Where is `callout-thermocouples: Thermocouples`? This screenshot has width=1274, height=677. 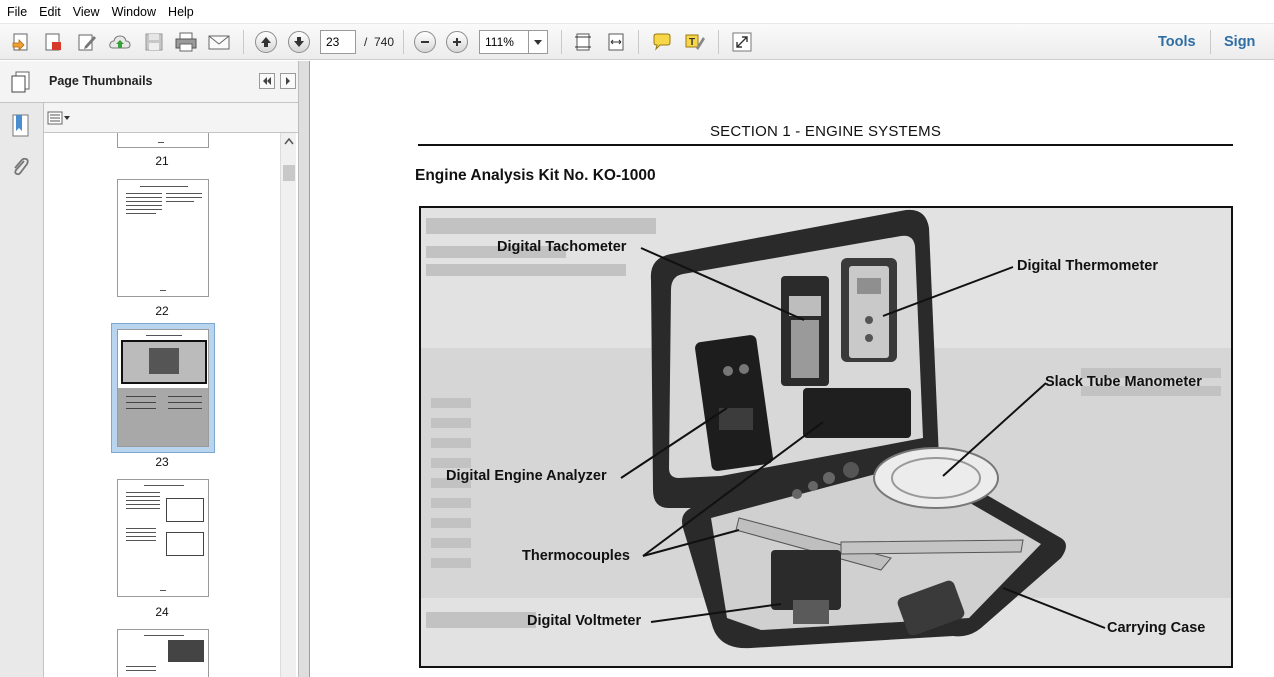
callout-thermocouples: Thermocouples is located at coordinates (576, 556).